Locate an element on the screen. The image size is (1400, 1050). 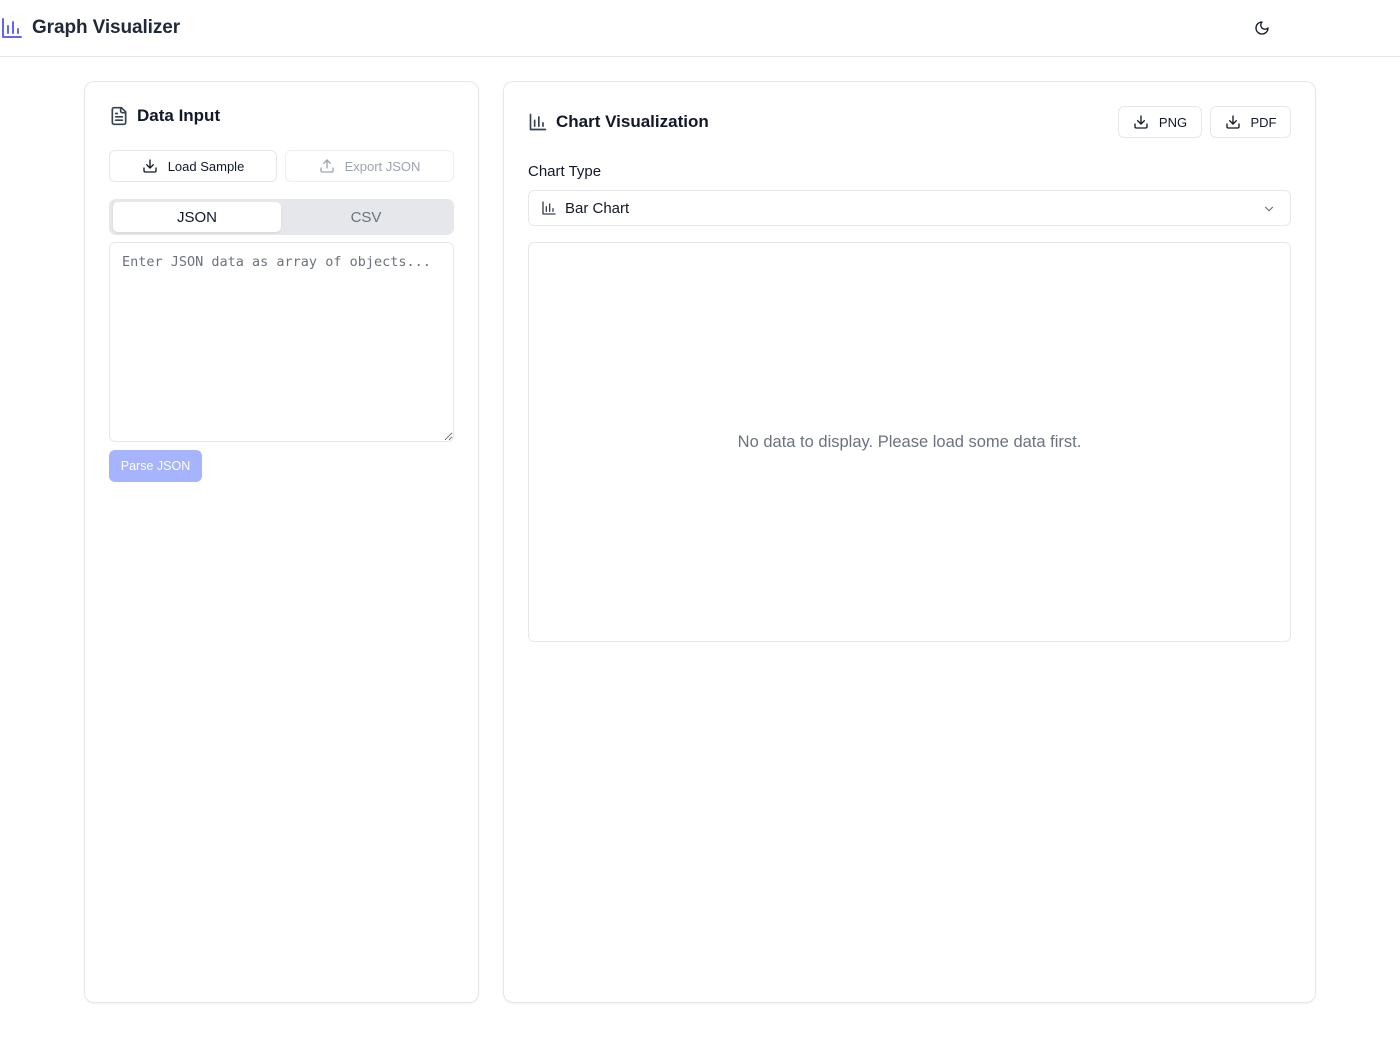
json-data-input is located at coordinates (281, 342).